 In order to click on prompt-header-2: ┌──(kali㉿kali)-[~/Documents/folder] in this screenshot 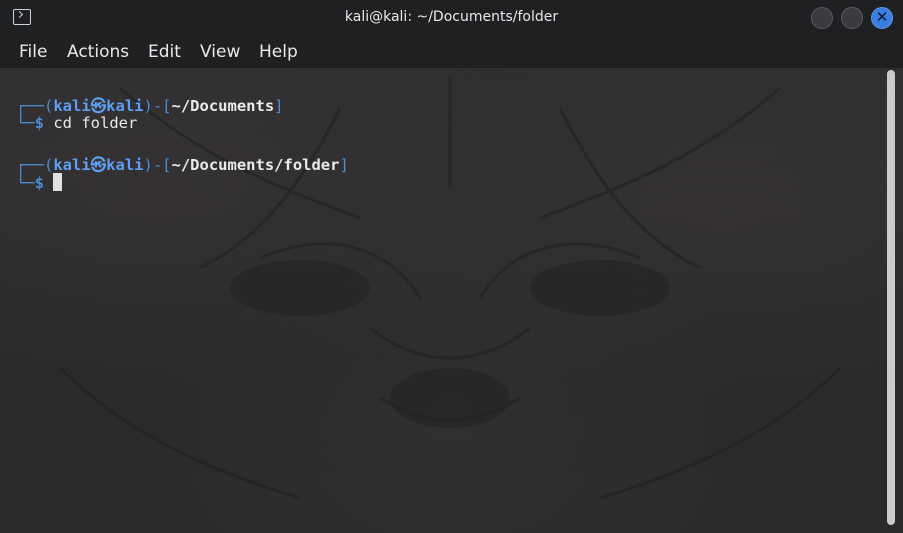, I will do `click(182, 164)`.